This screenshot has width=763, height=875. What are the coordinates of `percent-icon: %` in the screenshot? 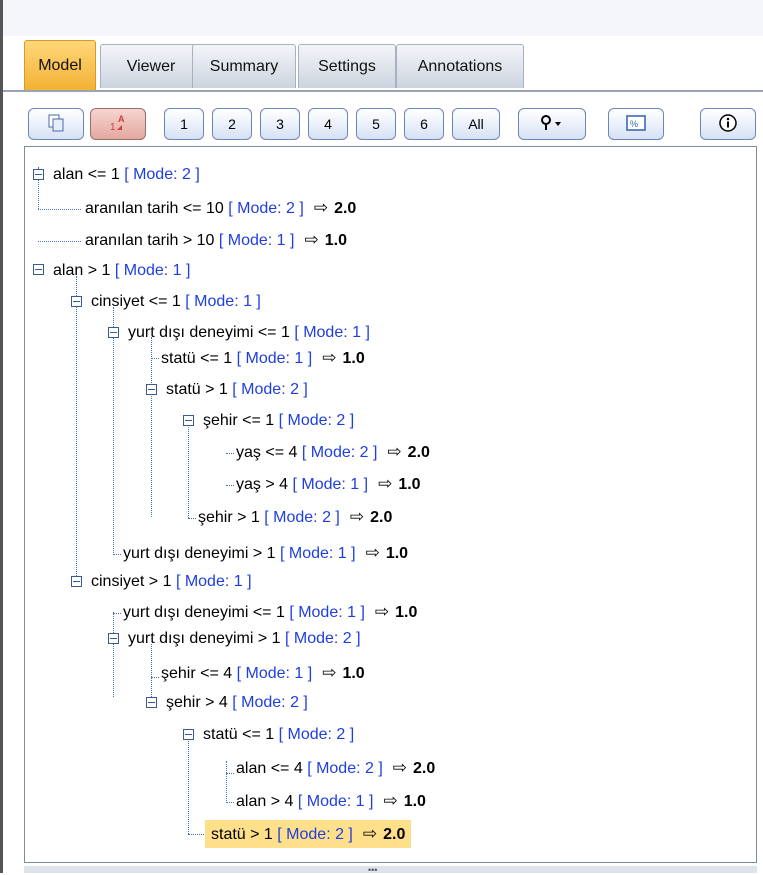 It's located at (636, 124).